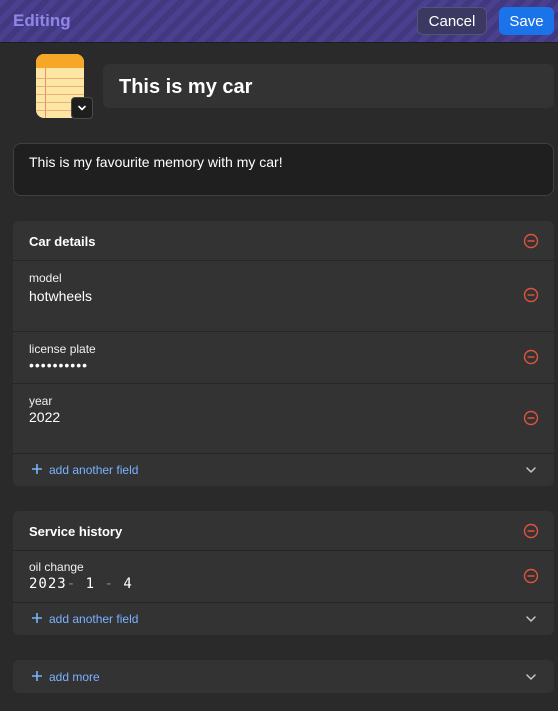 Image resolution: width=558 pixels, height=711 pixels. Describe the element at coordinates (62, 349) in the screenshot. I see `field-label: license plate` at that location.